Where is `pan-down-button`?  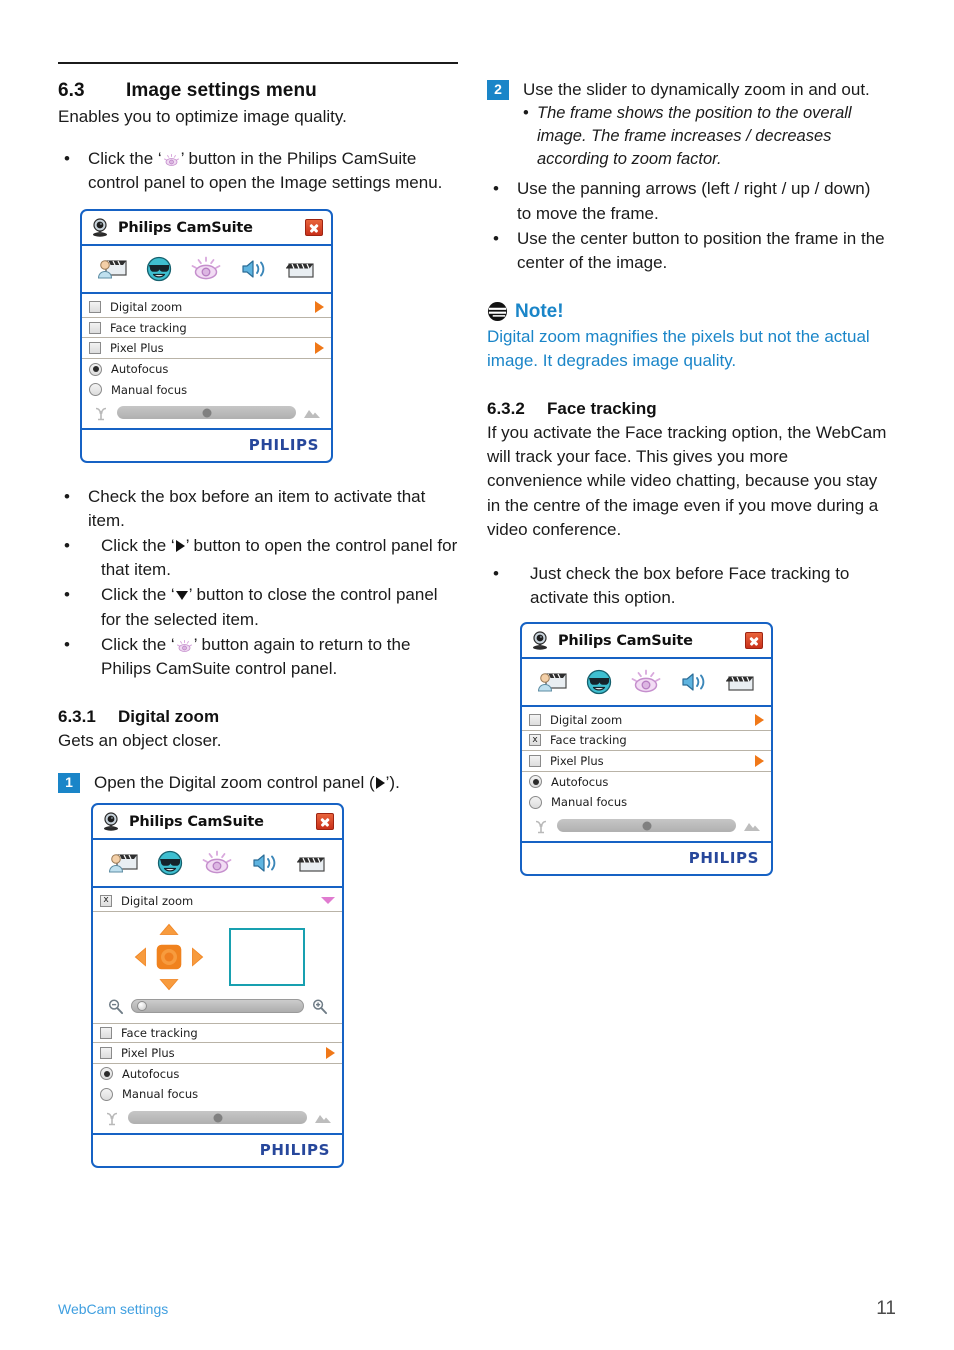 pan-down-button is located at coordinates (169, 984).